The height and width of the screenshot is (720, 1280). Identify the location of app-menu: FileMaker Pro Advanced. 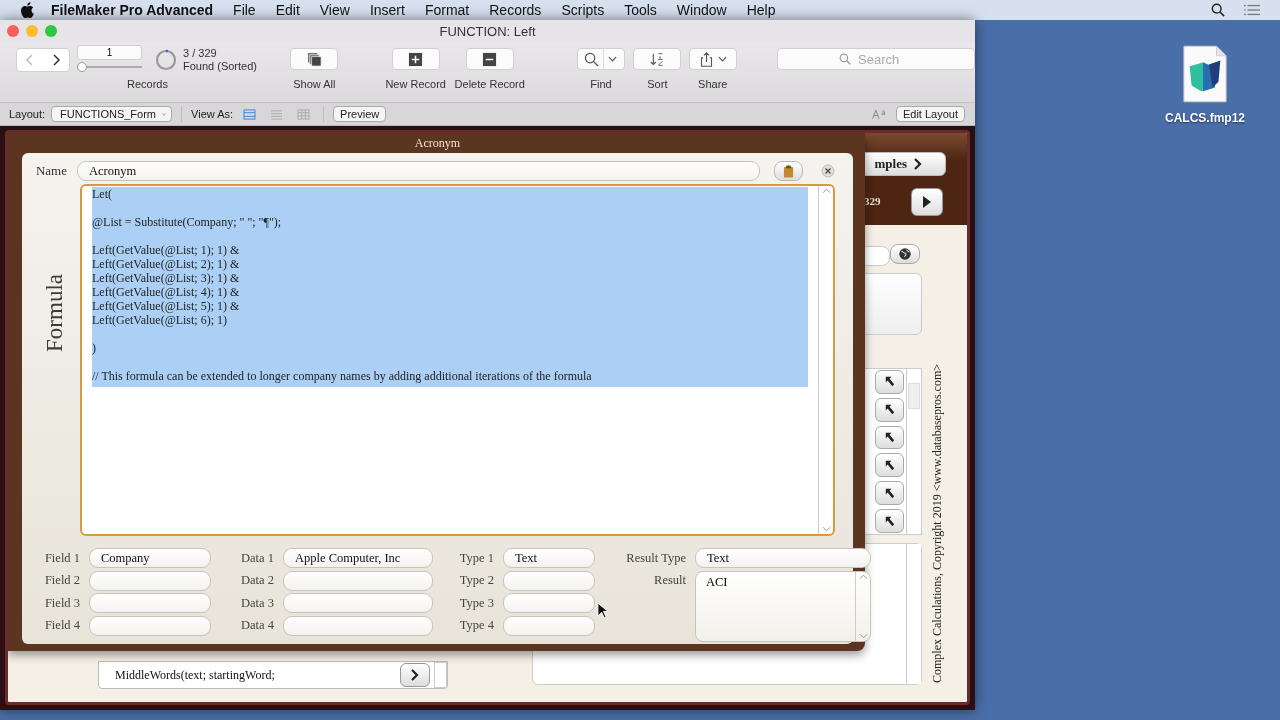
(132, 10).